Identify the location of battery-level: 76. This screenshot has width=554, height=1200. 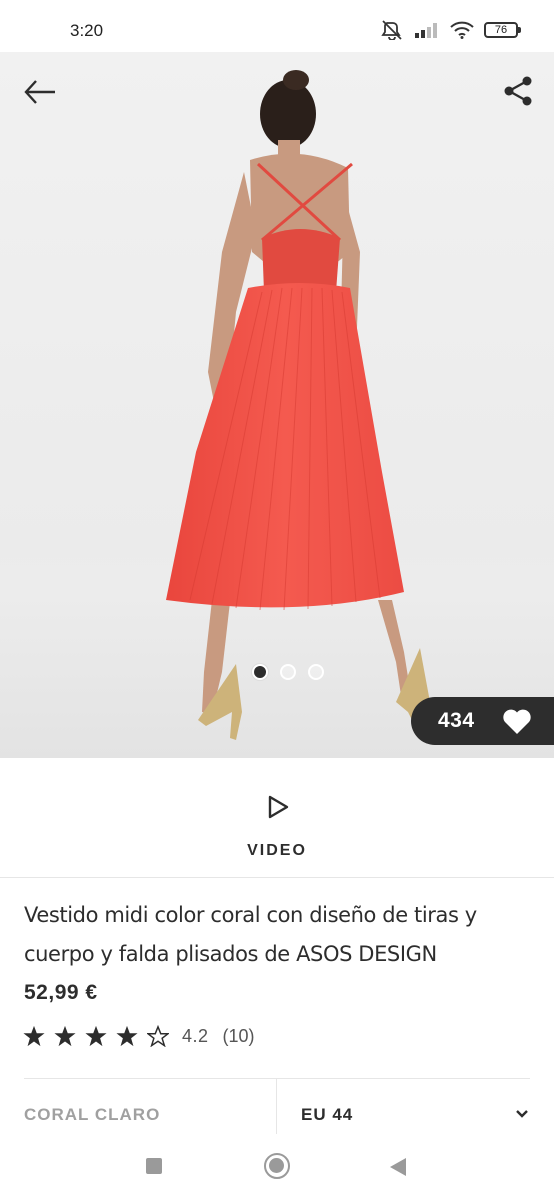
(501, 30).